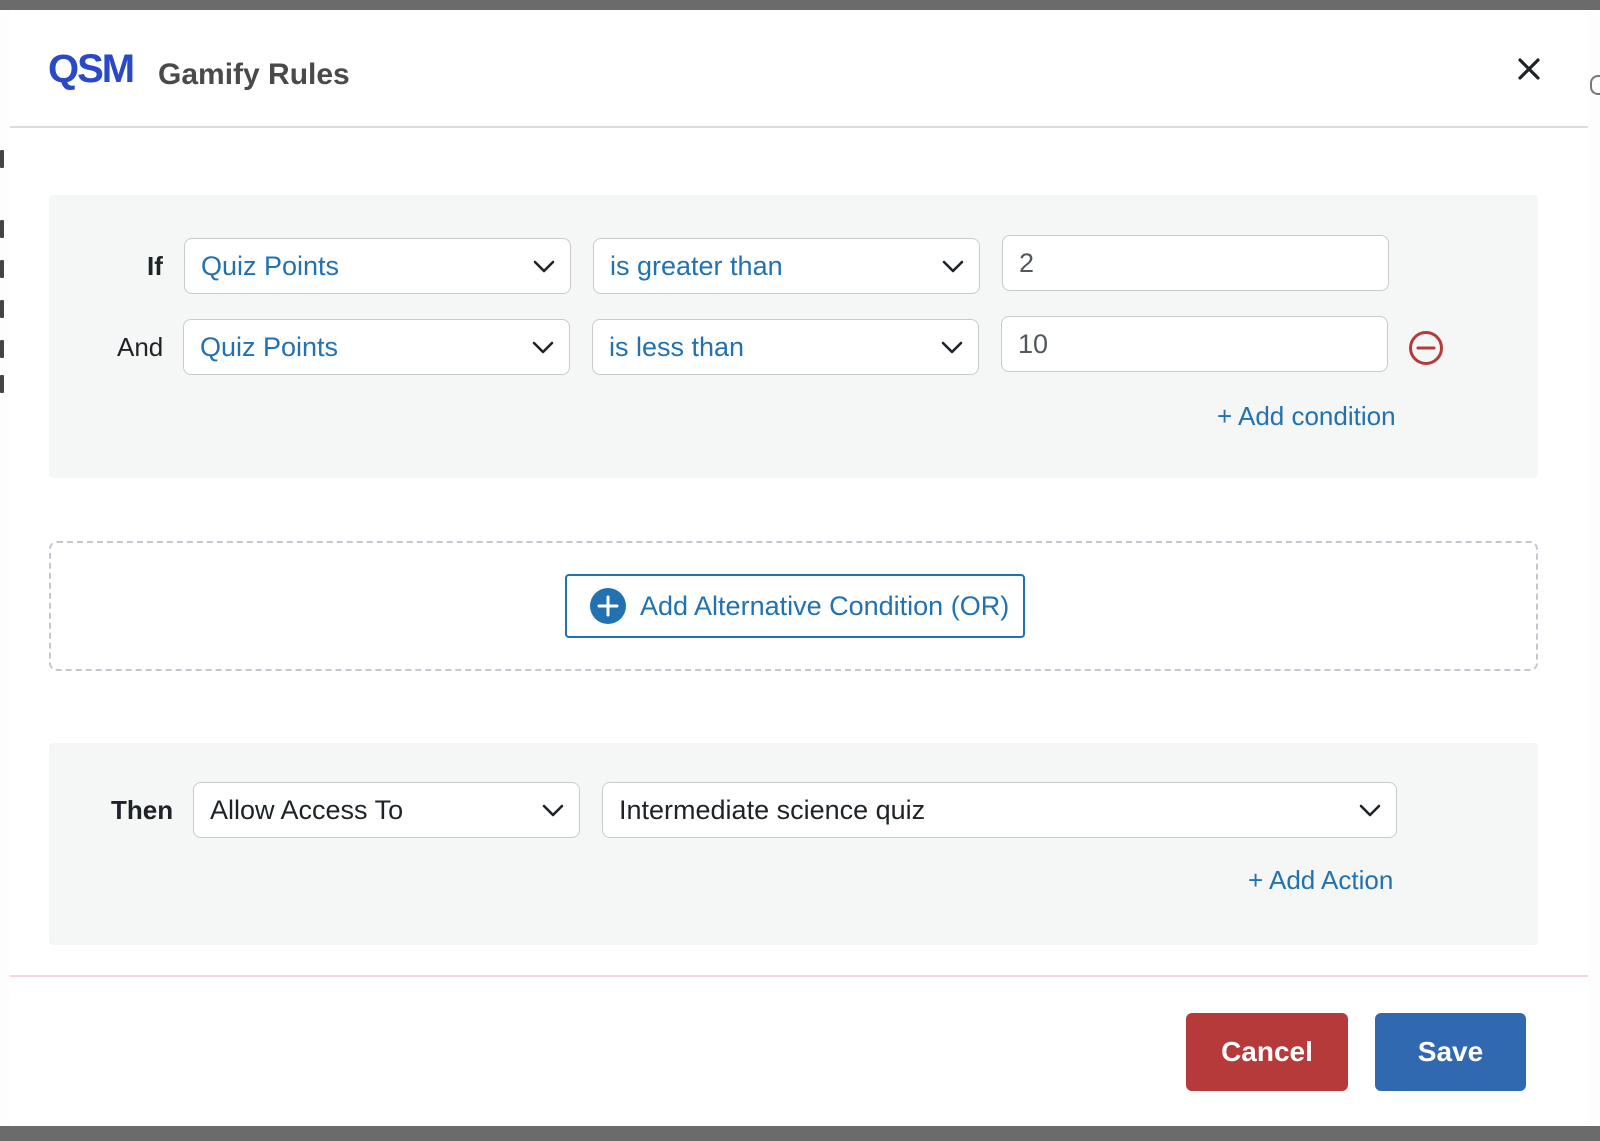 The image size is (1600, 1141). What do you see at coordinates (1426, 348) in the screenshot?
I see `remove-condition-icon` at bounding box center [1426, 348].